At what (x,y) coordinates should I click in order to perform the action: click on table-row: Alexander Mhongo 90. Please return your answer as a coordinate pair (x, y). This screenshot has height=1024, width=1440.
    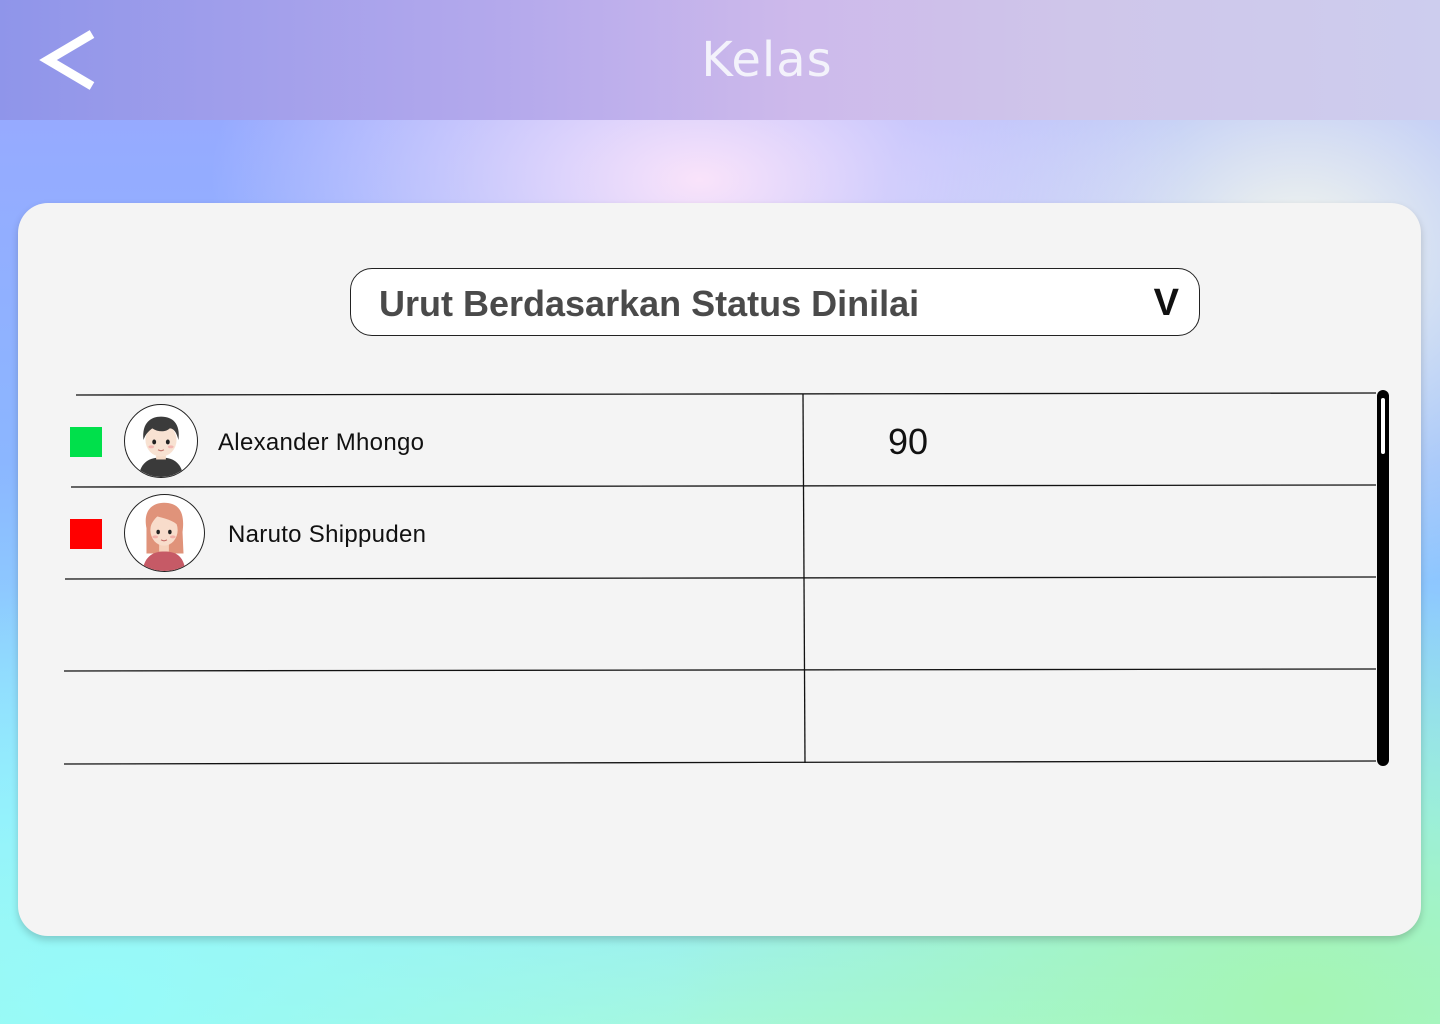
    Looking at the image, I should click on (719, 440).